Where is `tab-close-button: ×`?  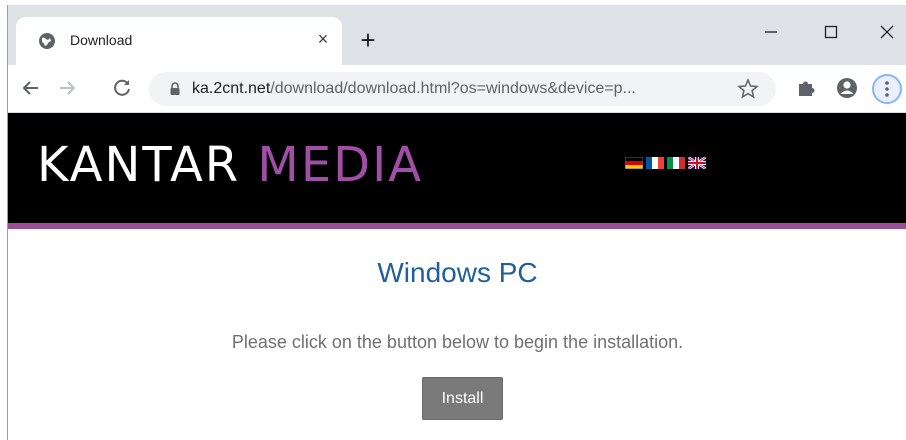 tab-close-button: × is located at coordinates (323, 39).